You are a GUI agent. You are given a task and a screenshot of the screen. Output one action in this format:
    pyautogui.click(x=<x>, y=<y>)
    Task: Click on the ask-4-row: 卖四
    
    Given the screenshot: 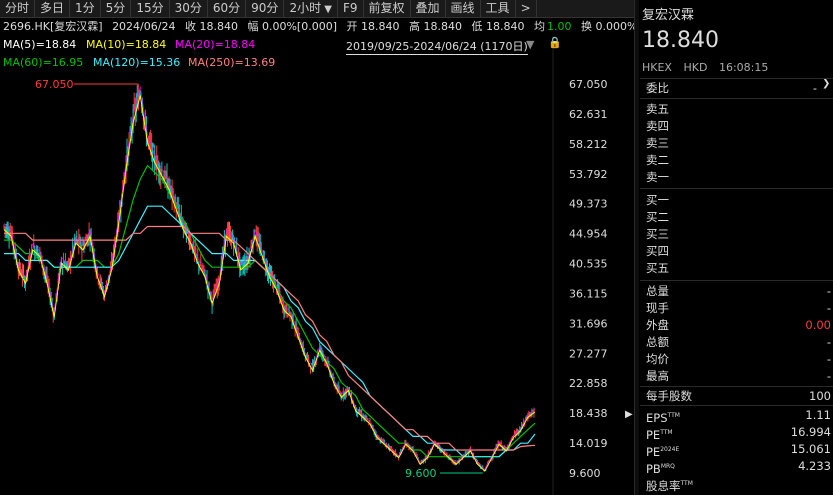 What is the action you would take?
    pyautogui.click(x=657, y=126)
    